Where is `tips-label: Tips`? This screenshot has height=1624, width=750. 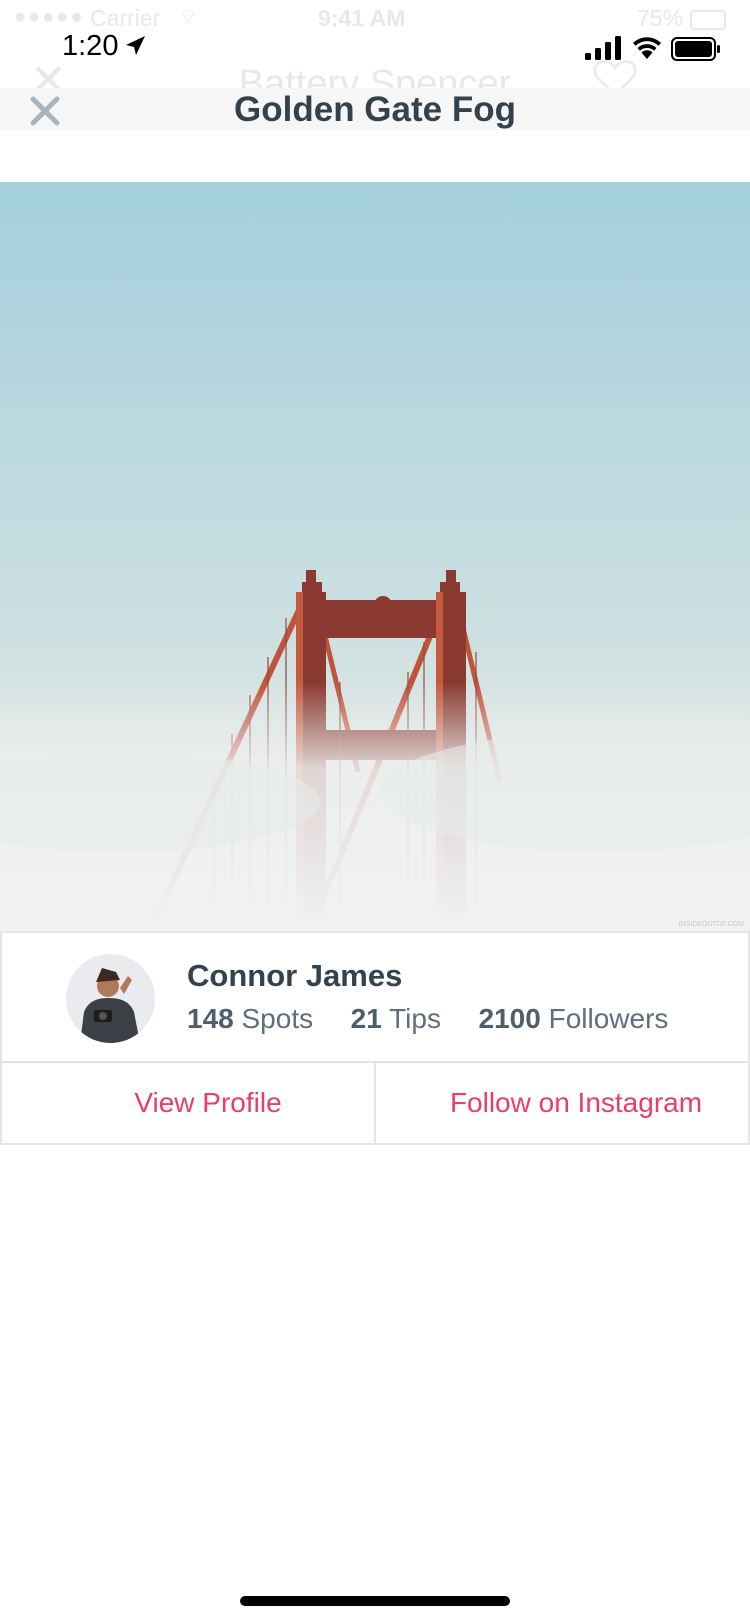
tips-label: Tips is located at coordinates (415, 1018).